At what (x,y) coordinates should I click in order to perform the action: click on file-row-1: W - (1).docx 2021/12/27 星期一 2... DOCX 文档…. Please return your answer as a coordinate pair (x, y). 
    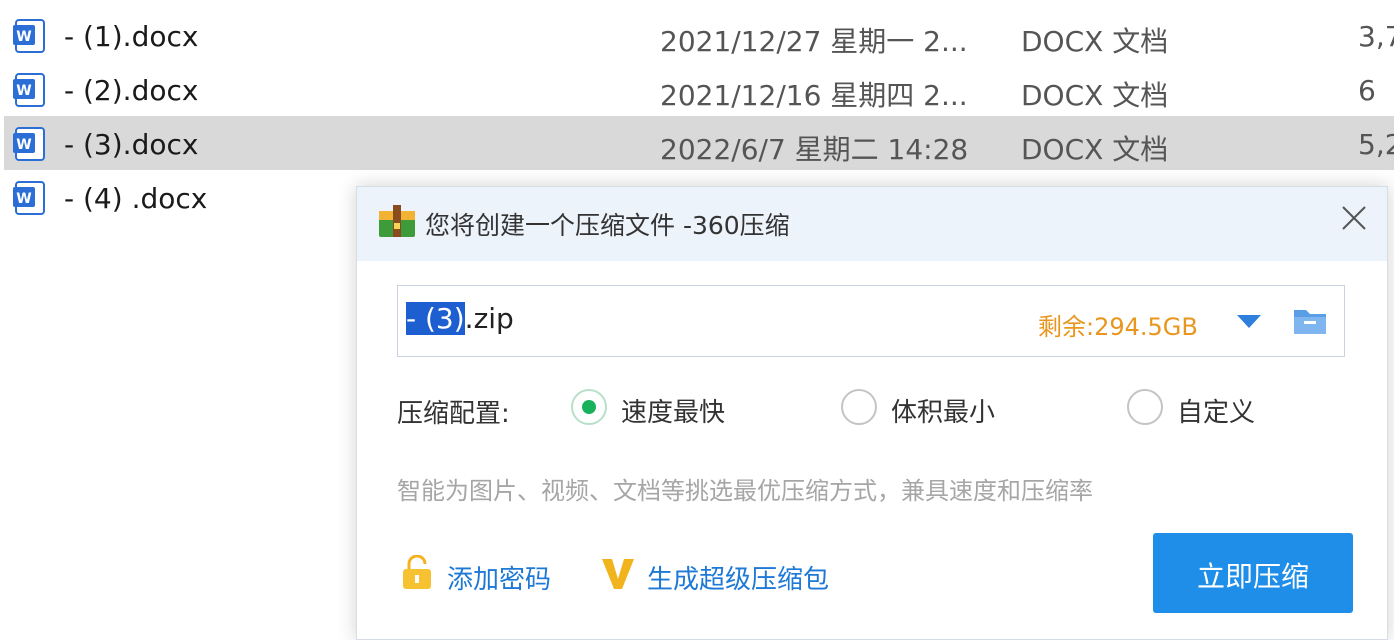
    Looking at the image, I should click on (697, 35).